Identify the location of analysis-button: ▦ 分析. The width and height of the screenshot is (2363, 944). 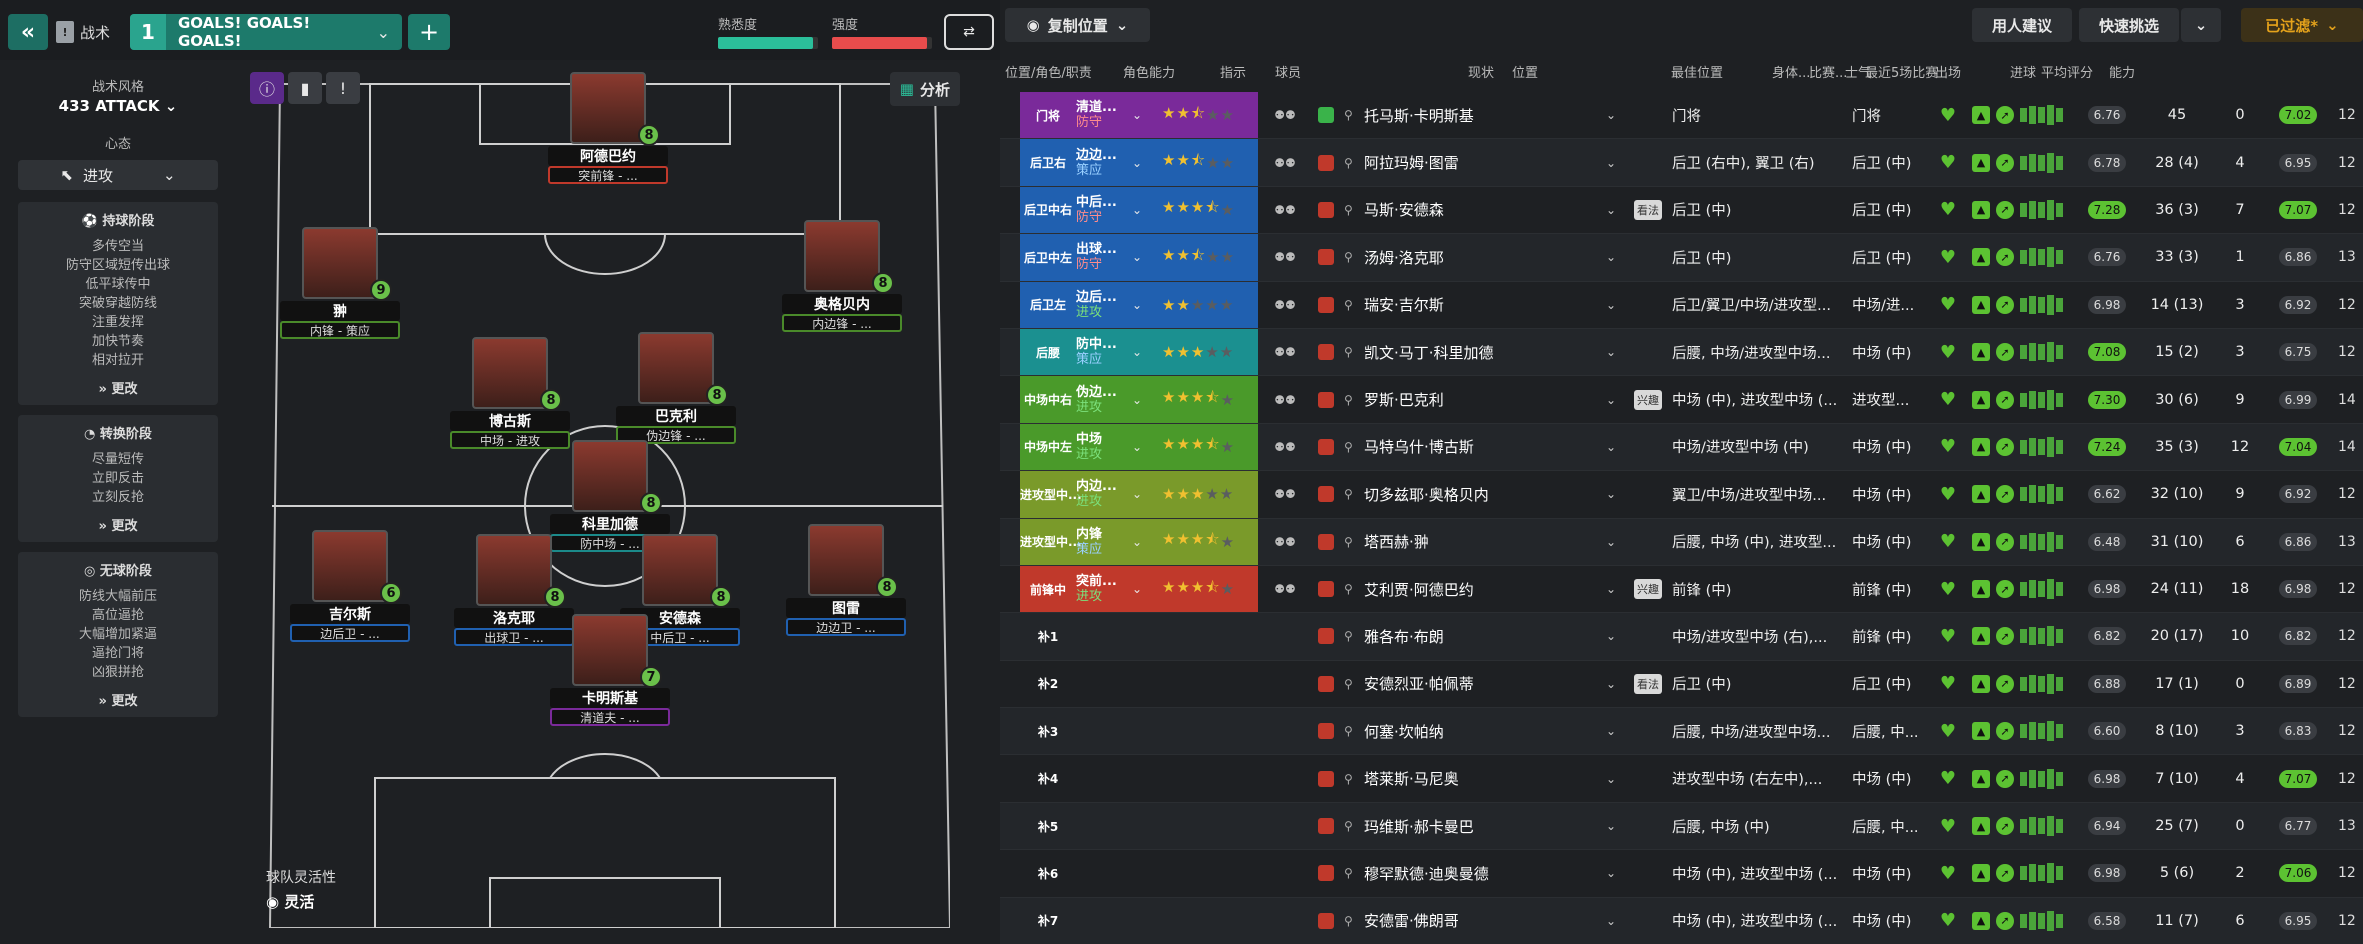
(924, 89).